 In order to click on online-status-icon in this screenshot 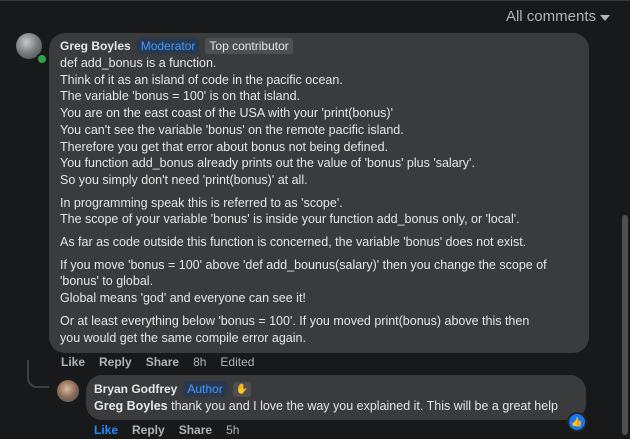, I will do `click(42, 59)`.